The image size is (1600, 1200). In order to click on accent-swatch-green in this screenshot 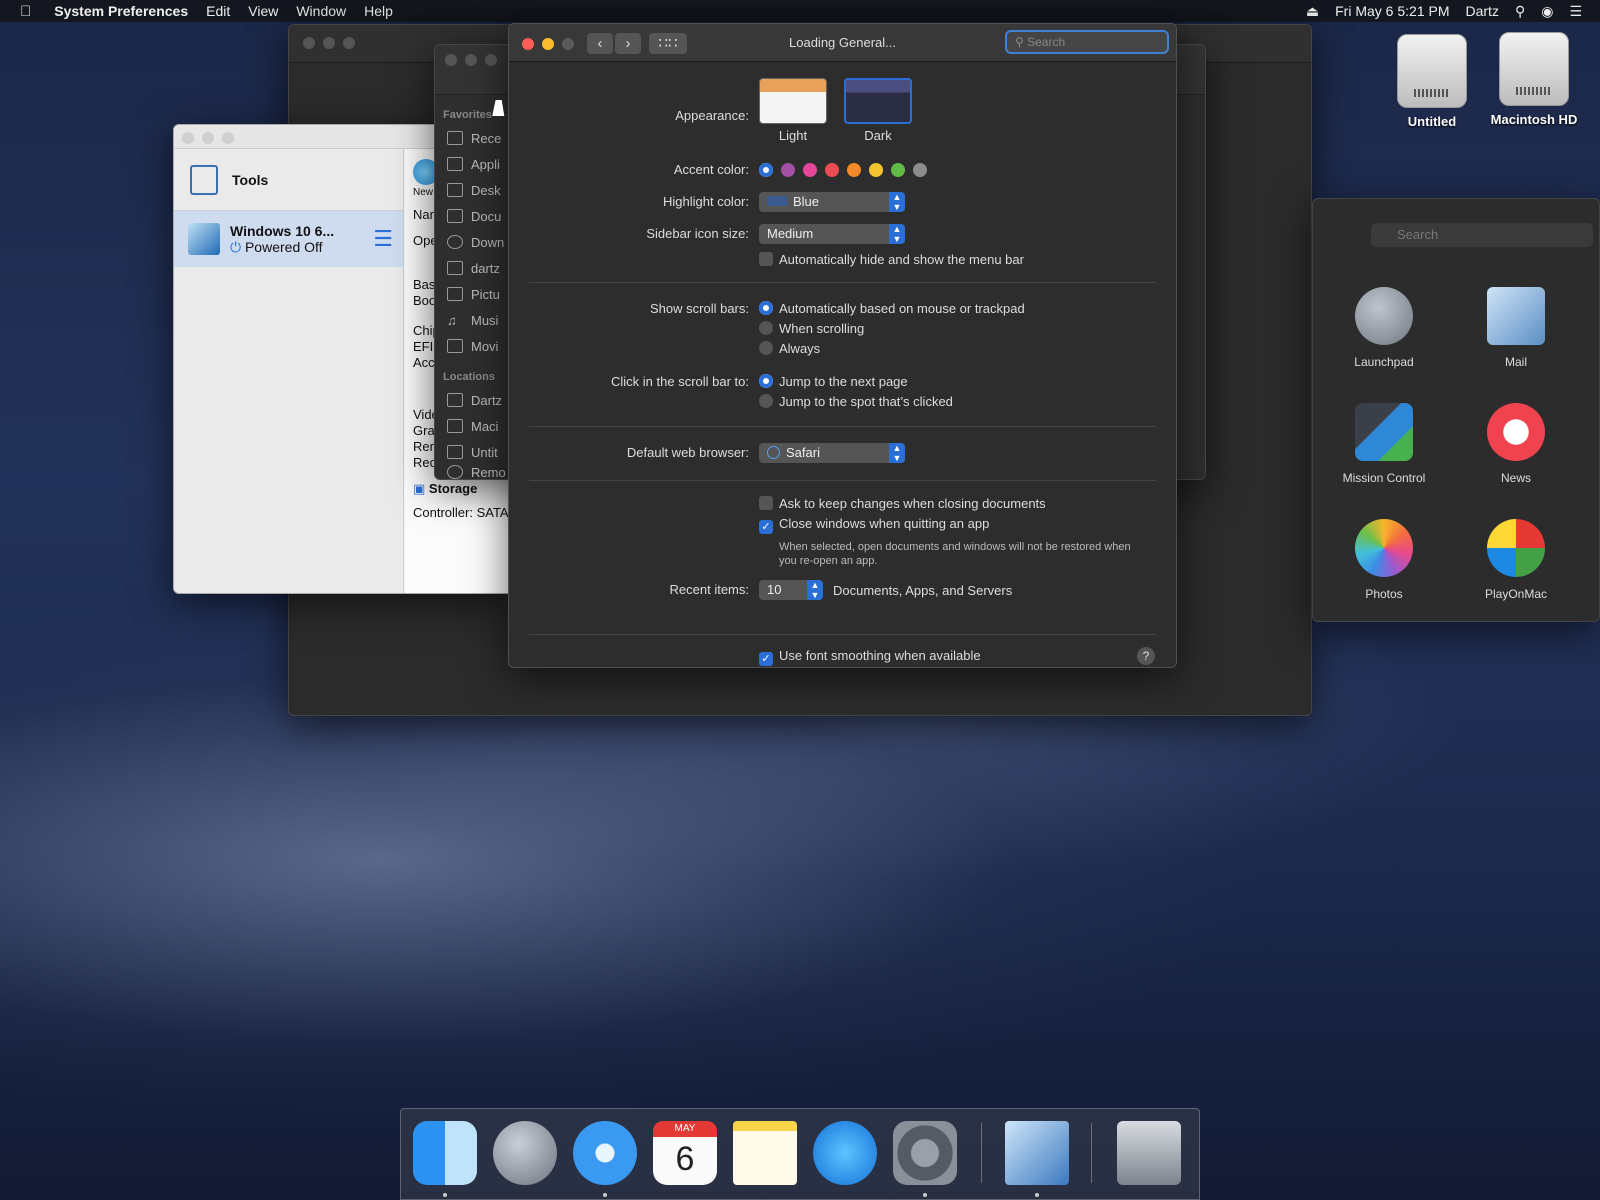, I will do `click(898, 170)`.